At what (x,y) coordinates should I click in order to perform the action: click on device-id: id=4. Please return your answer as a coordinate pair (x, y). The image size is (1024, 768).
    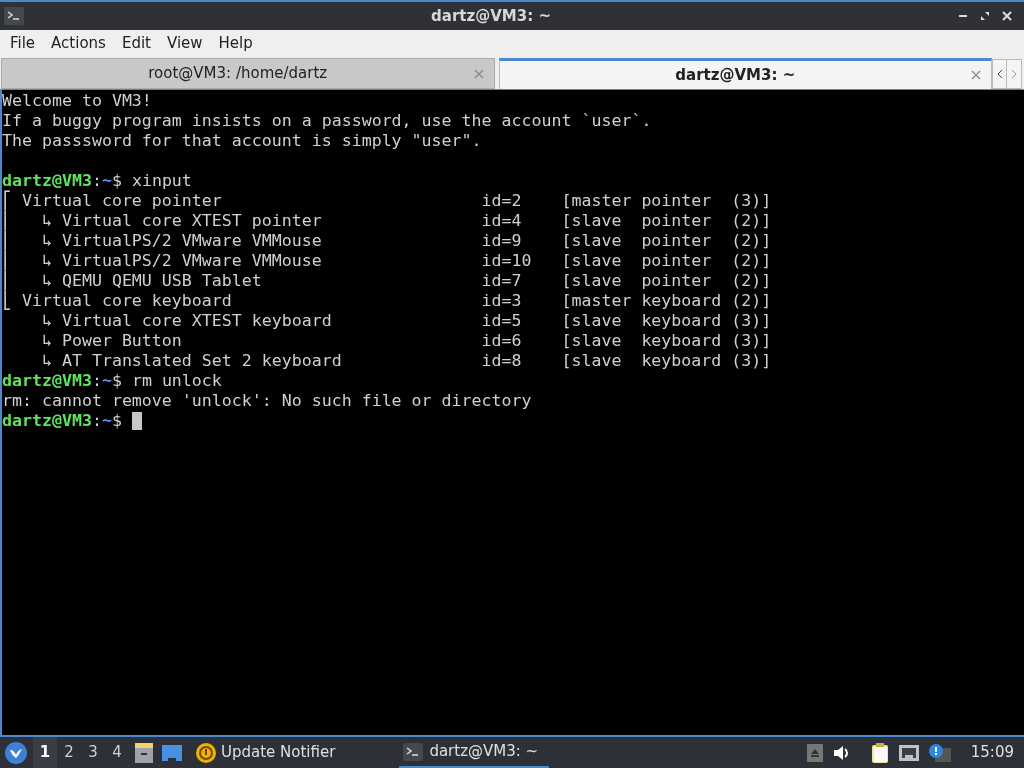
    Looking at the image, I should click on (502, 221).